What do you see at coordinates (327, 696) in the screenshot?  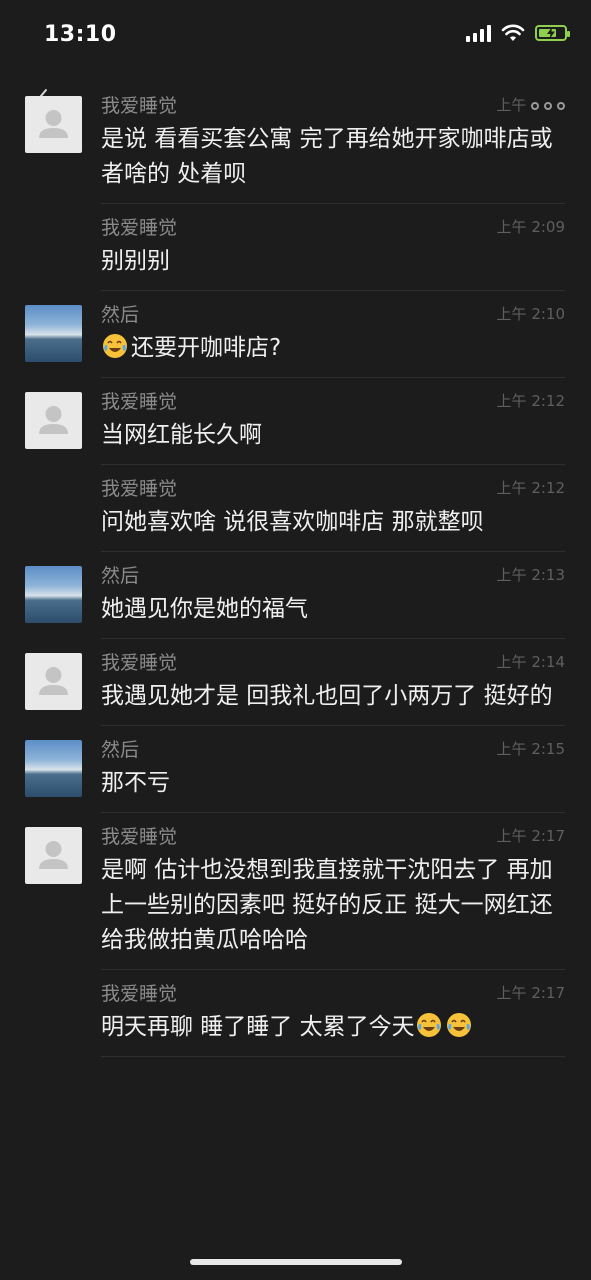 I see `message-text-content: 我遇见她才是 回我礼也回了小两万了 挺好的` at bounding box center [327, 696].